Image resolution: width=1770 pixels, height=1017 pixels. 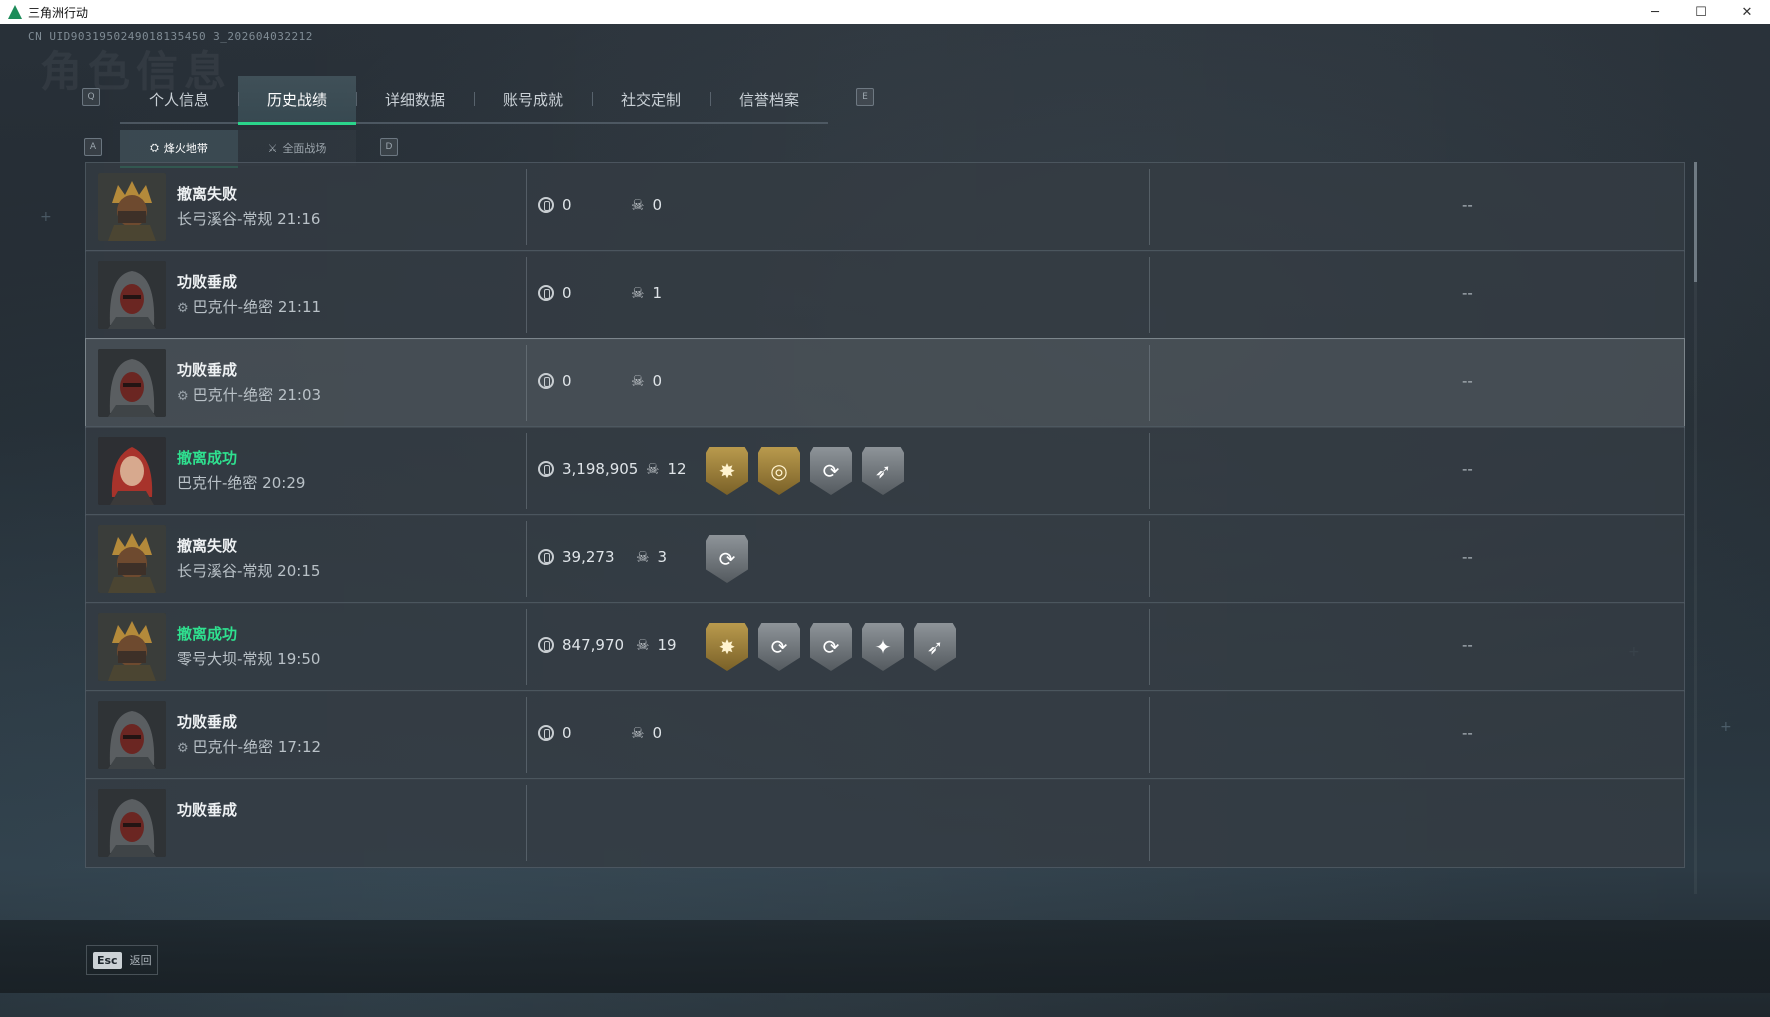 I want to click on loot-value: 39,273, so click(x=576, y=557).